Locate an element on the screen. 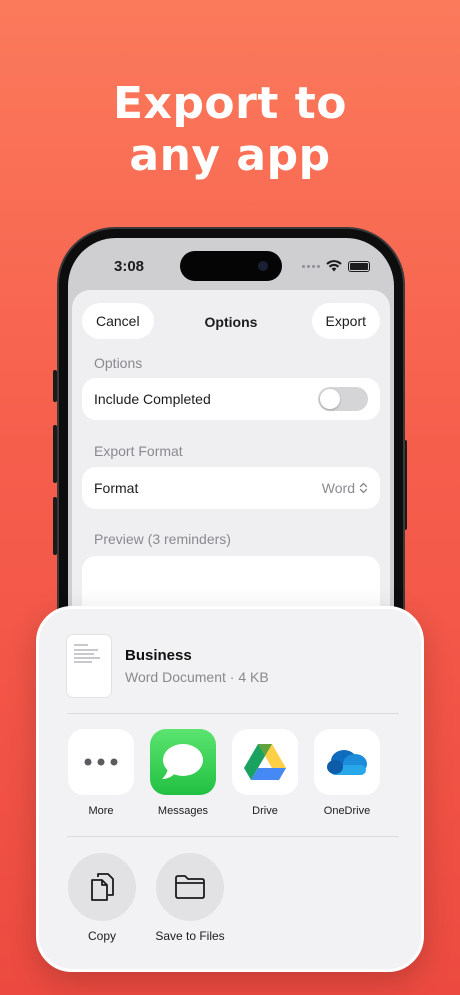 This screenshot has width=460, height=995. share-app-more: More is located at coordinates (101, 773).